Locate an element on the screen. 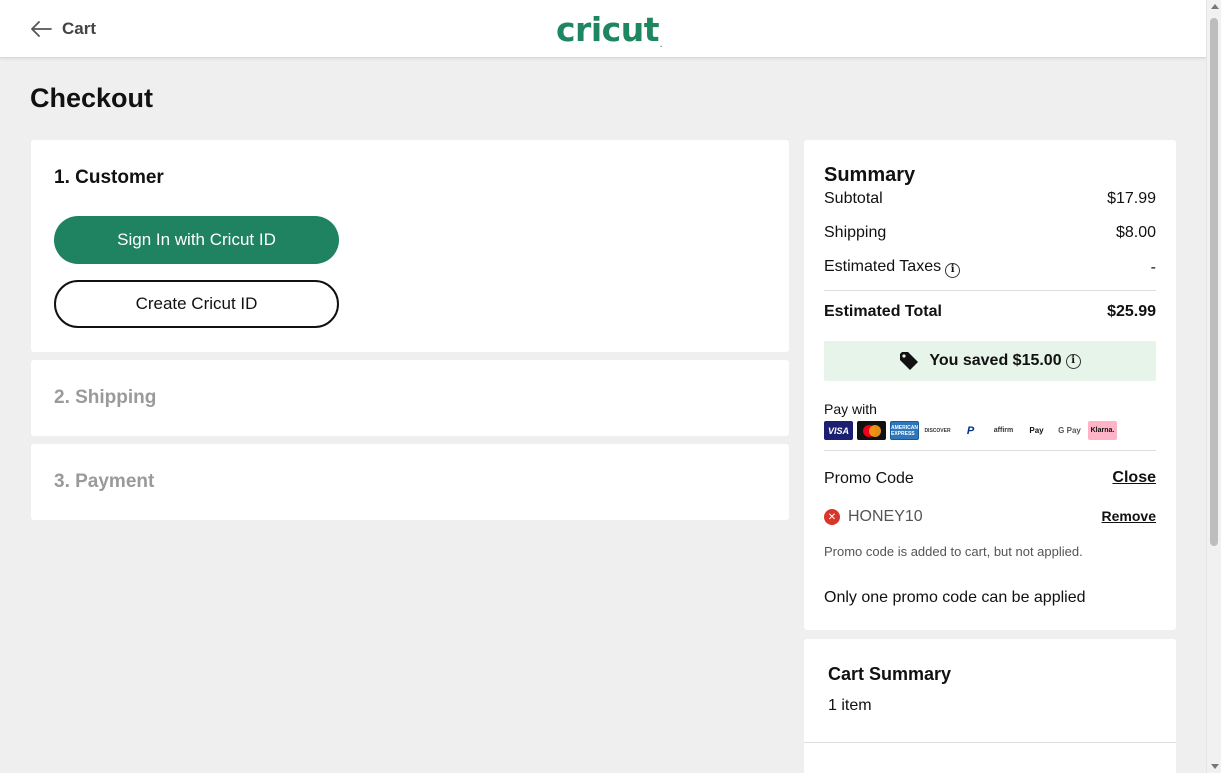  payment-step-title: 3. Payment is located at coordinates (104, 481).